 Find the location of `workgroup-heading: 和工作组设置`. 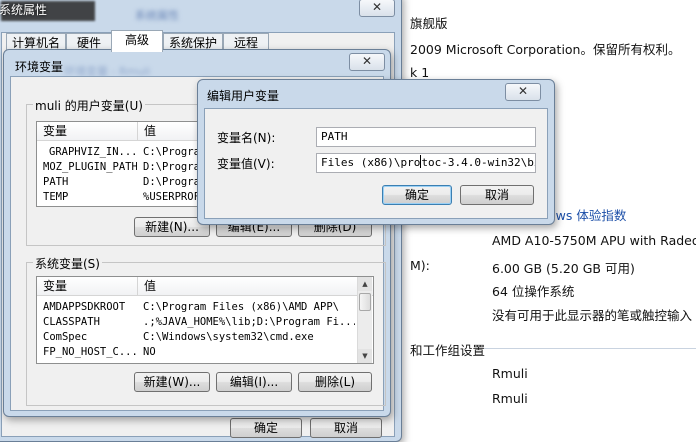

workgroup-heading: 和工作组设置 is located at coordinates (448, 350).